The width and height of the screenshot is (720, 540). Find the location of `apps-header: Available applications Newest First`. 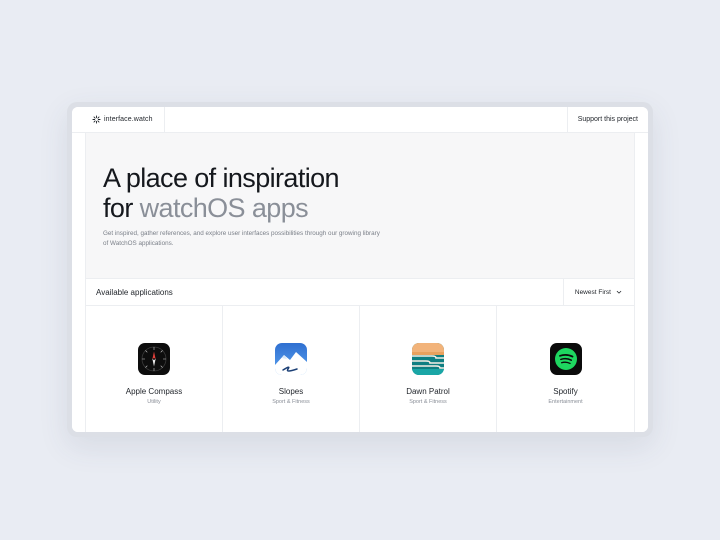

apps-header: Available applications Newest First is located at coordinates (360, 292).